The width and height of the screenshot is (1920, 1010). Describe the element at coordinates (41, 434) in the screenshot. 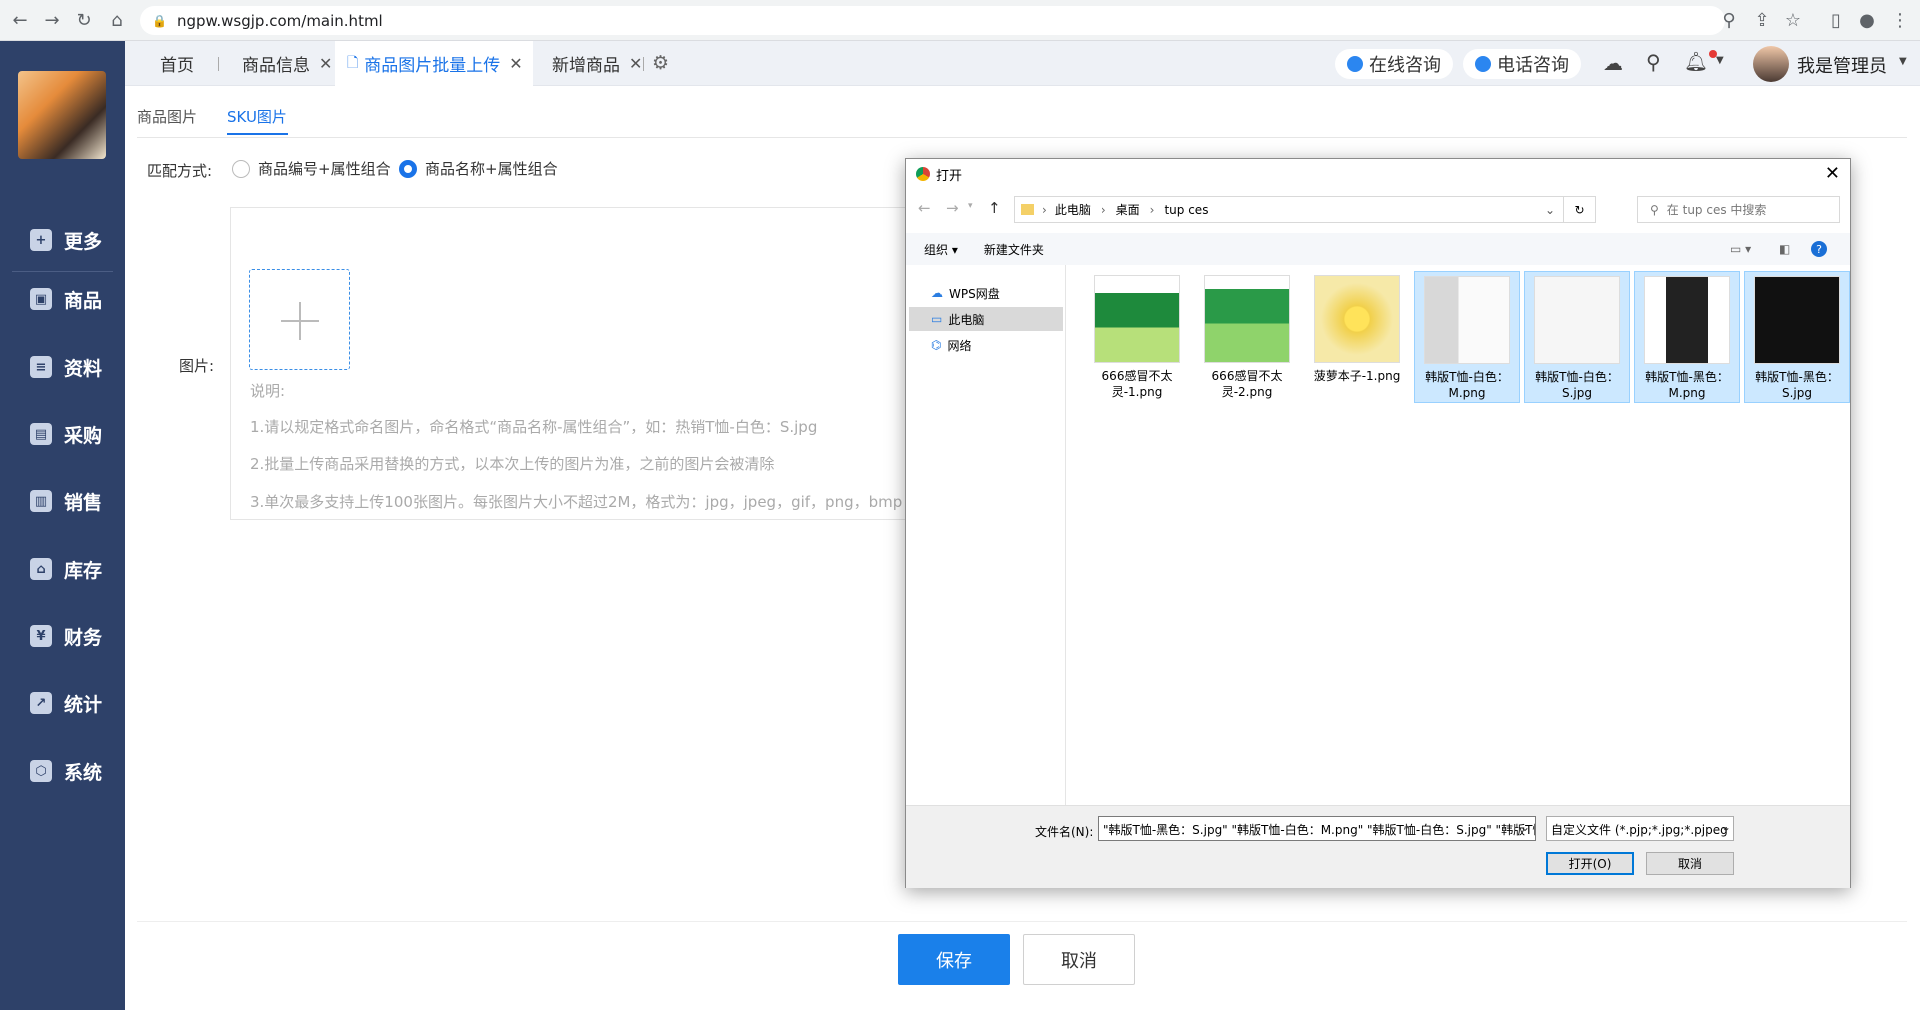

I see `book-icon: ▤` at that location.